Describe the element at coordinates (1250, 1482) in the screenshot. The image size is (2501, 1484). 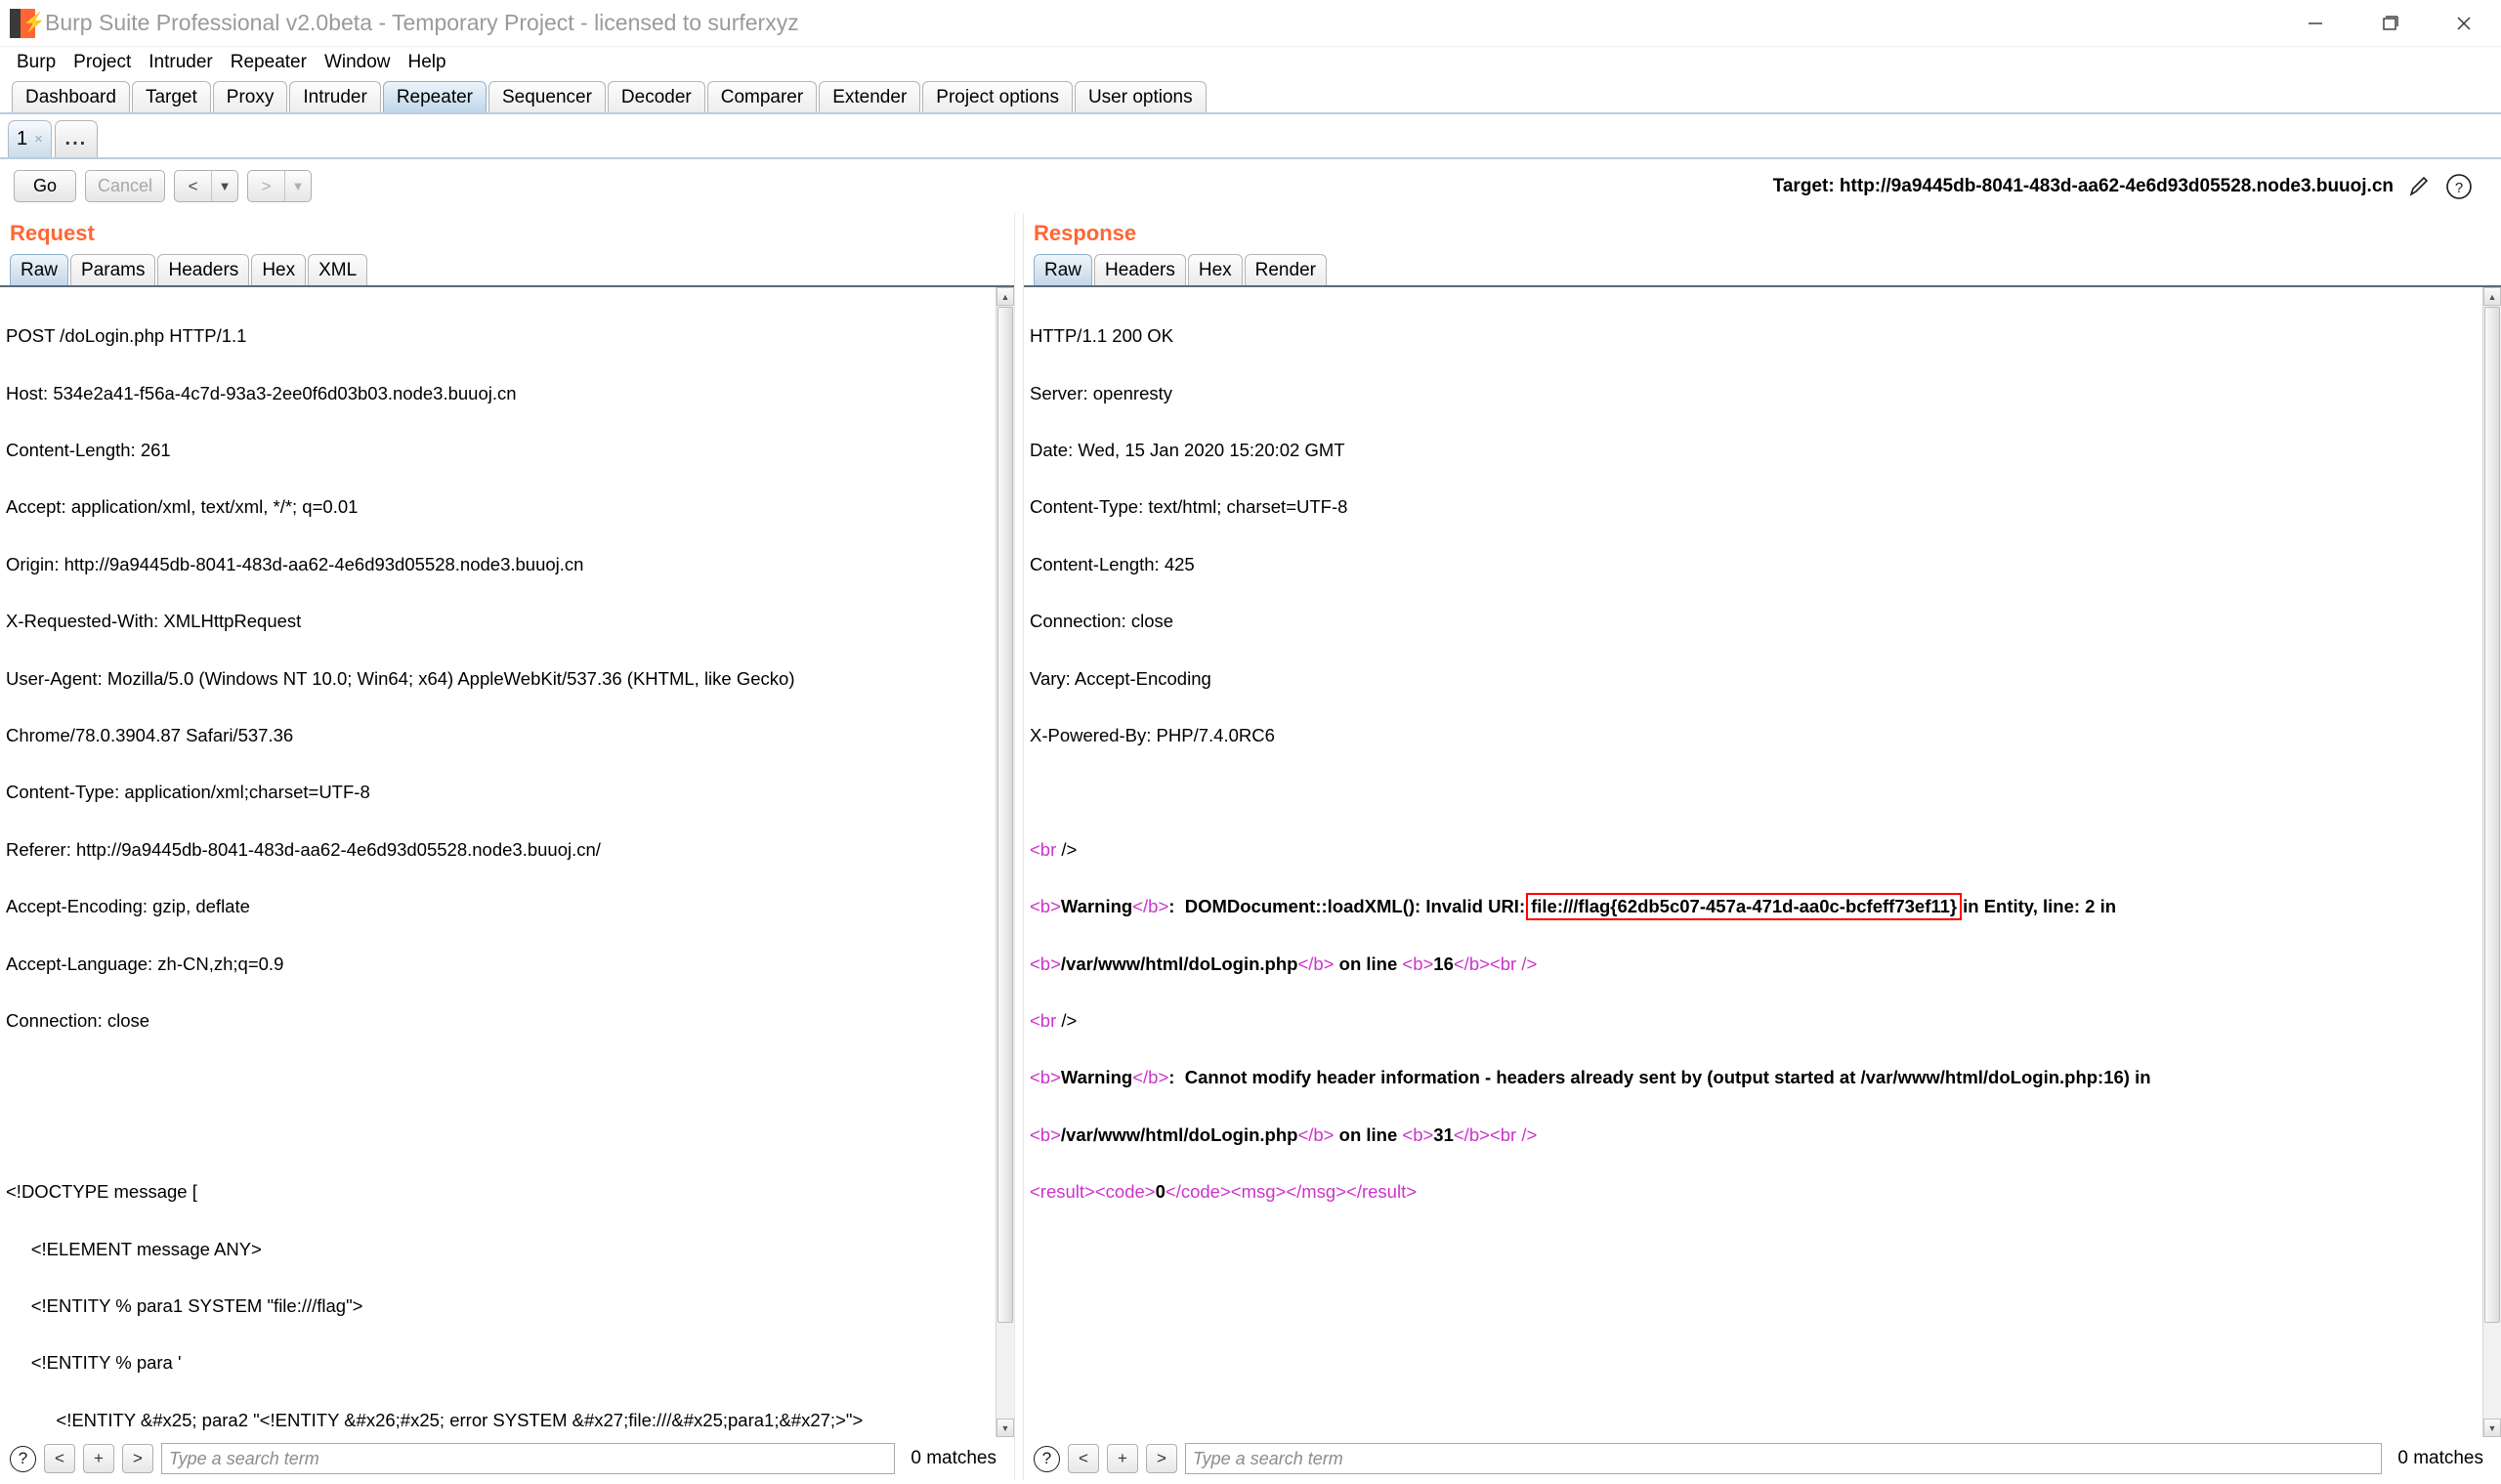
I see `status-bar: Done 631 bytes | 47 millis` at that location.